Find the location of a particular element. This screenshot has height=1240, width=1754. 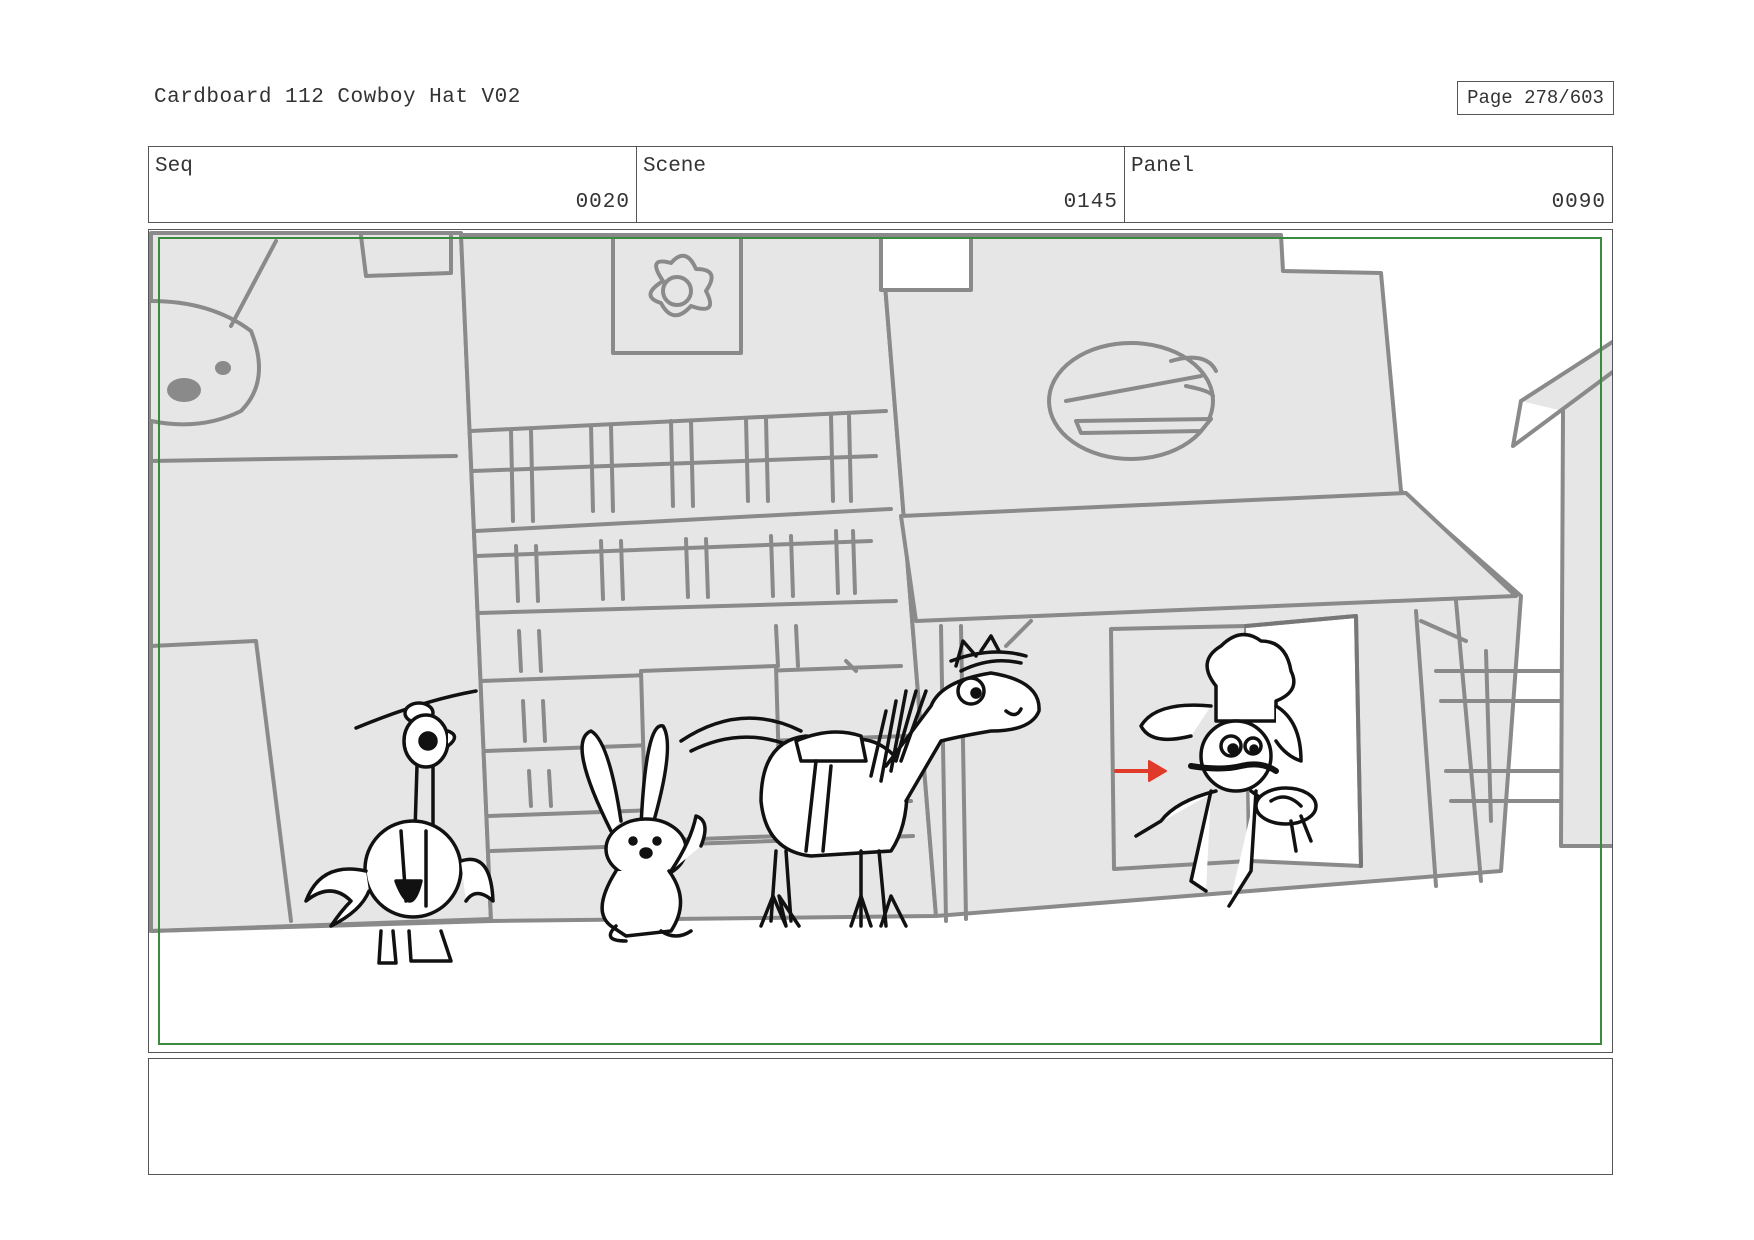

flower-sign is located at coordinates (677, 294).